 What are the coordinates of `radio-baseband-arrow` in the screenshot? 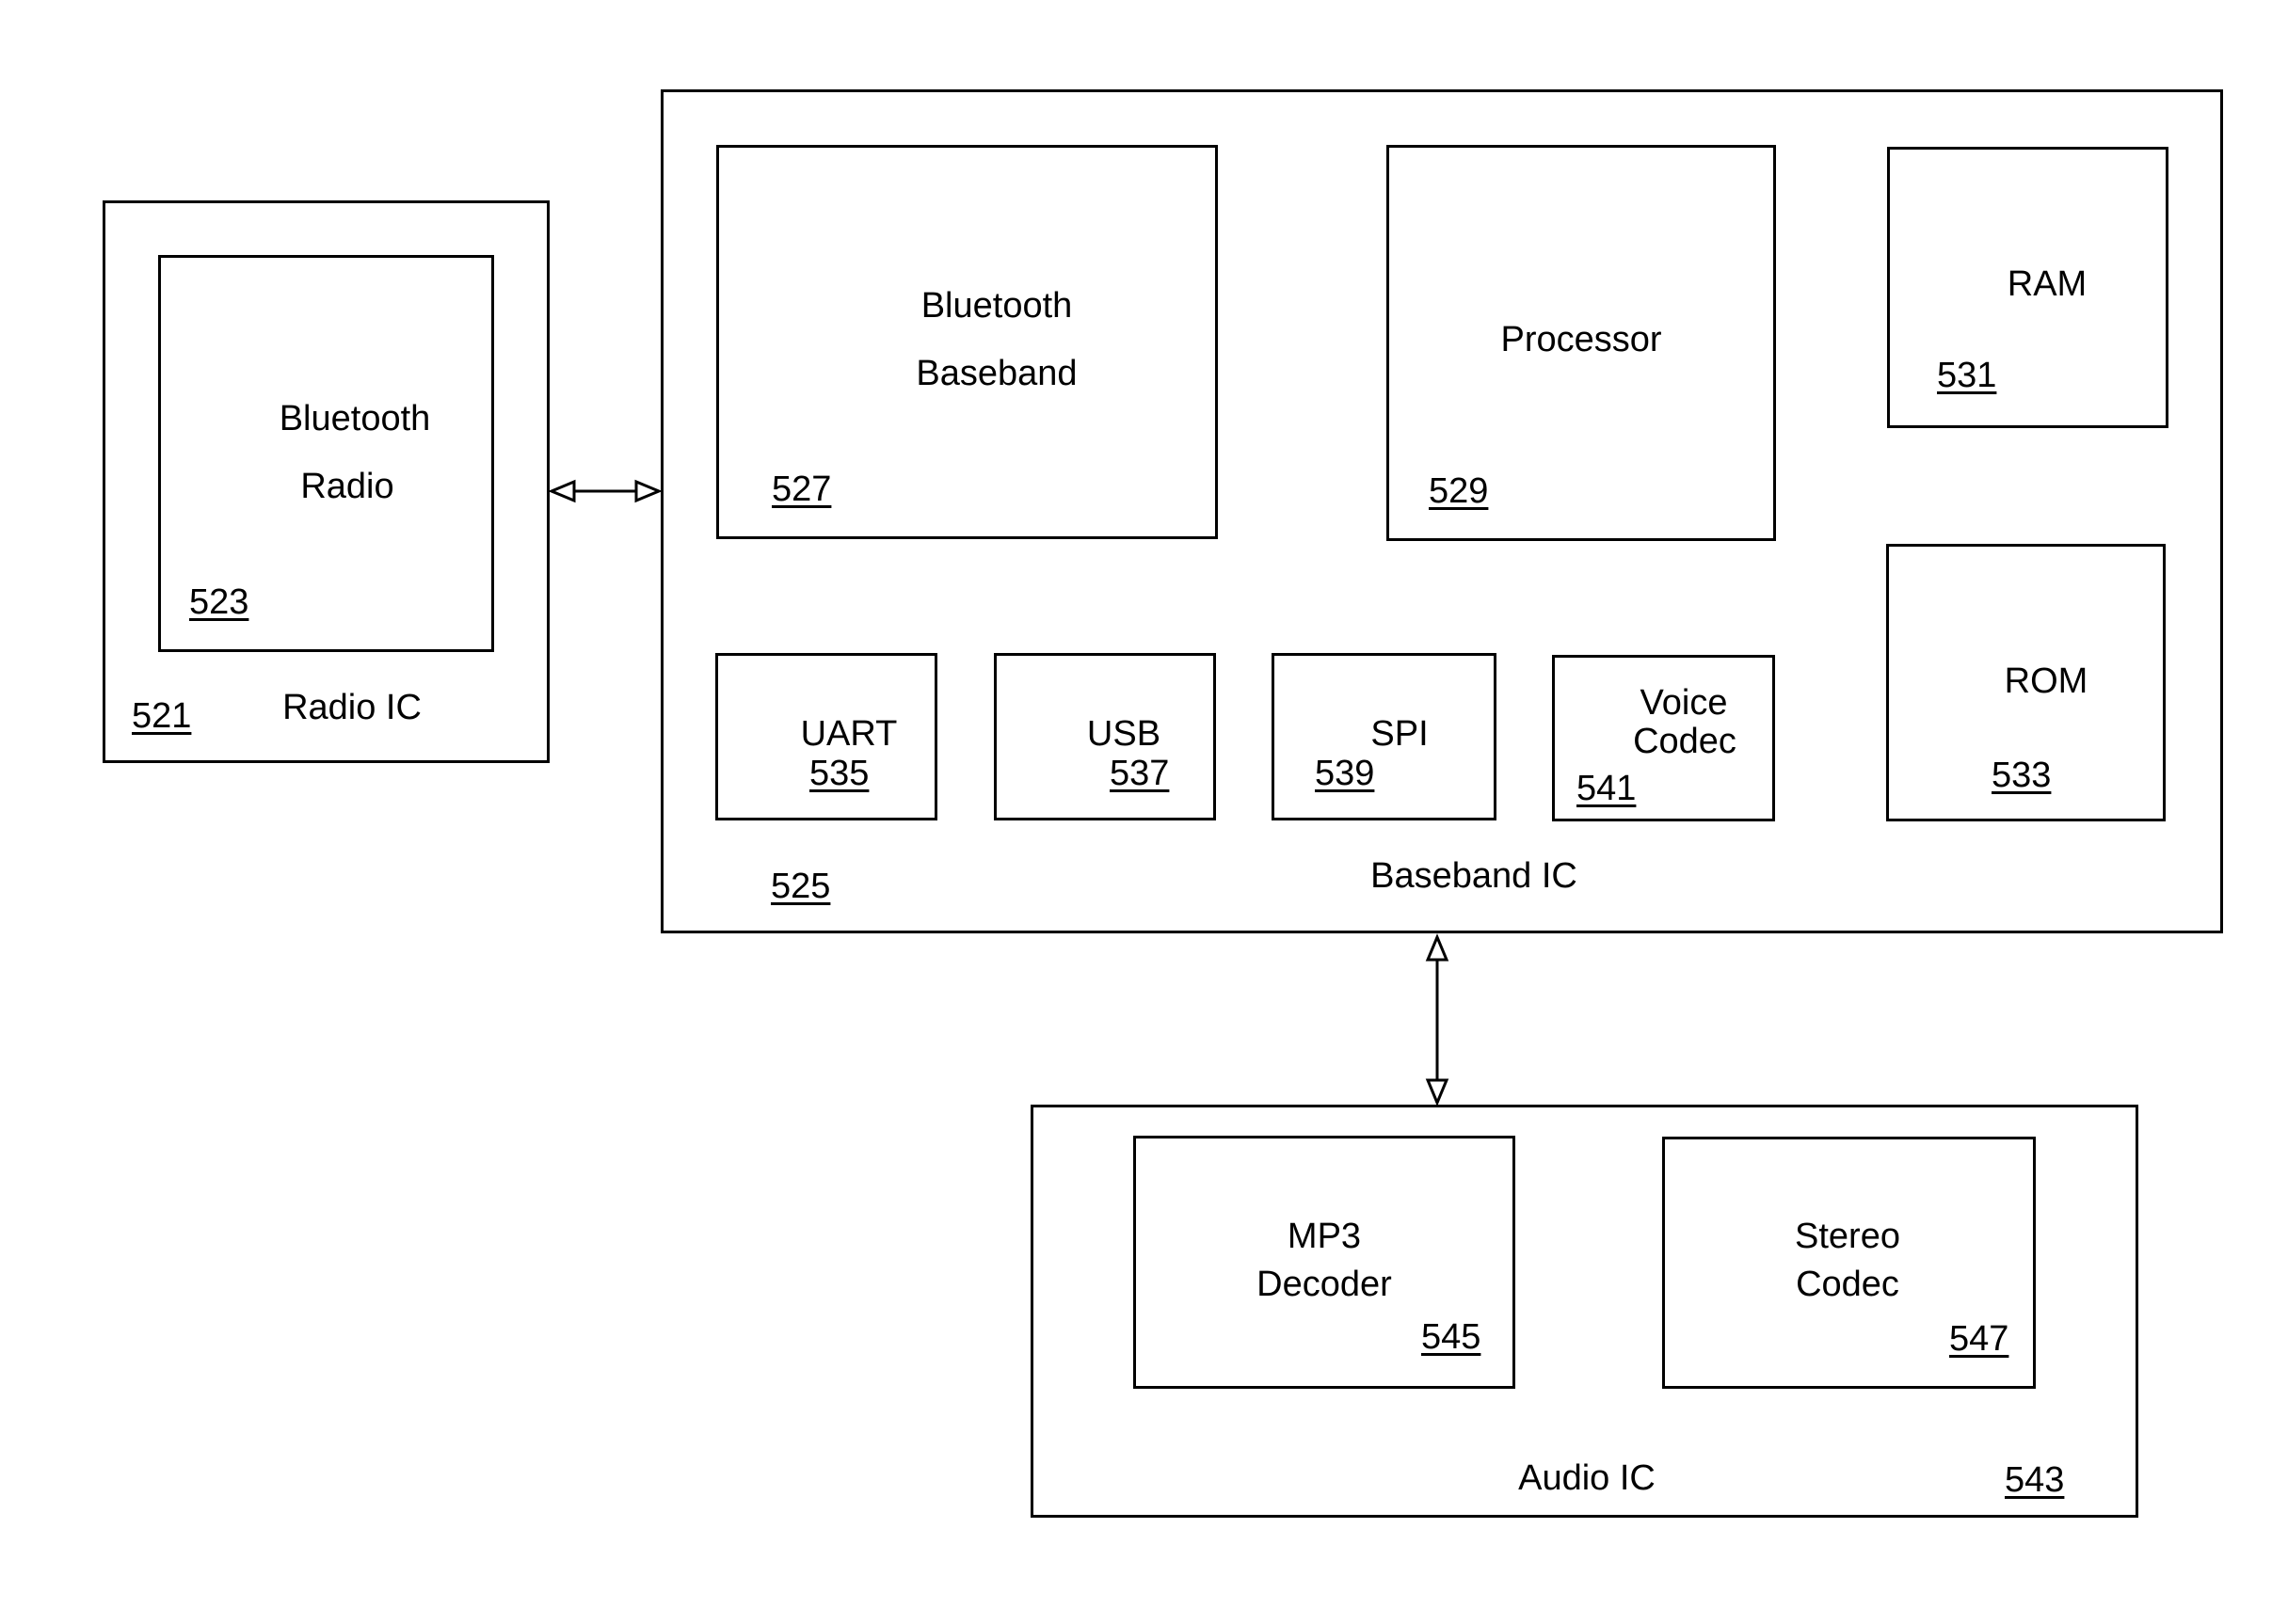 It's located at (605, 491).